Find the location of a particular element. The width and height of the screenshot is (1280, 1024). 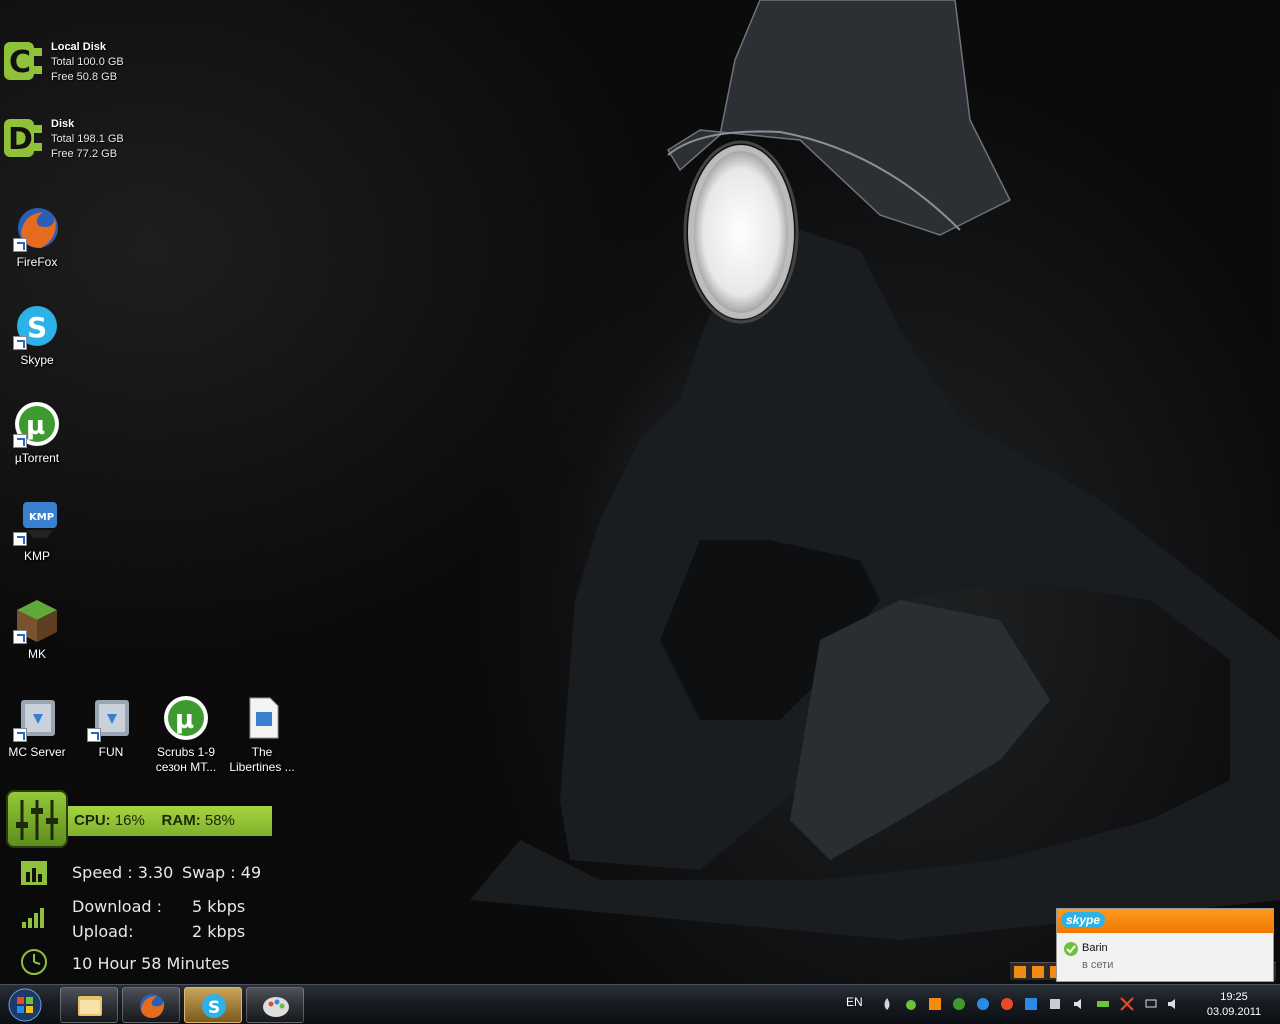

desktop-icon-skype: S Skype is located at coordinates (37, 335).